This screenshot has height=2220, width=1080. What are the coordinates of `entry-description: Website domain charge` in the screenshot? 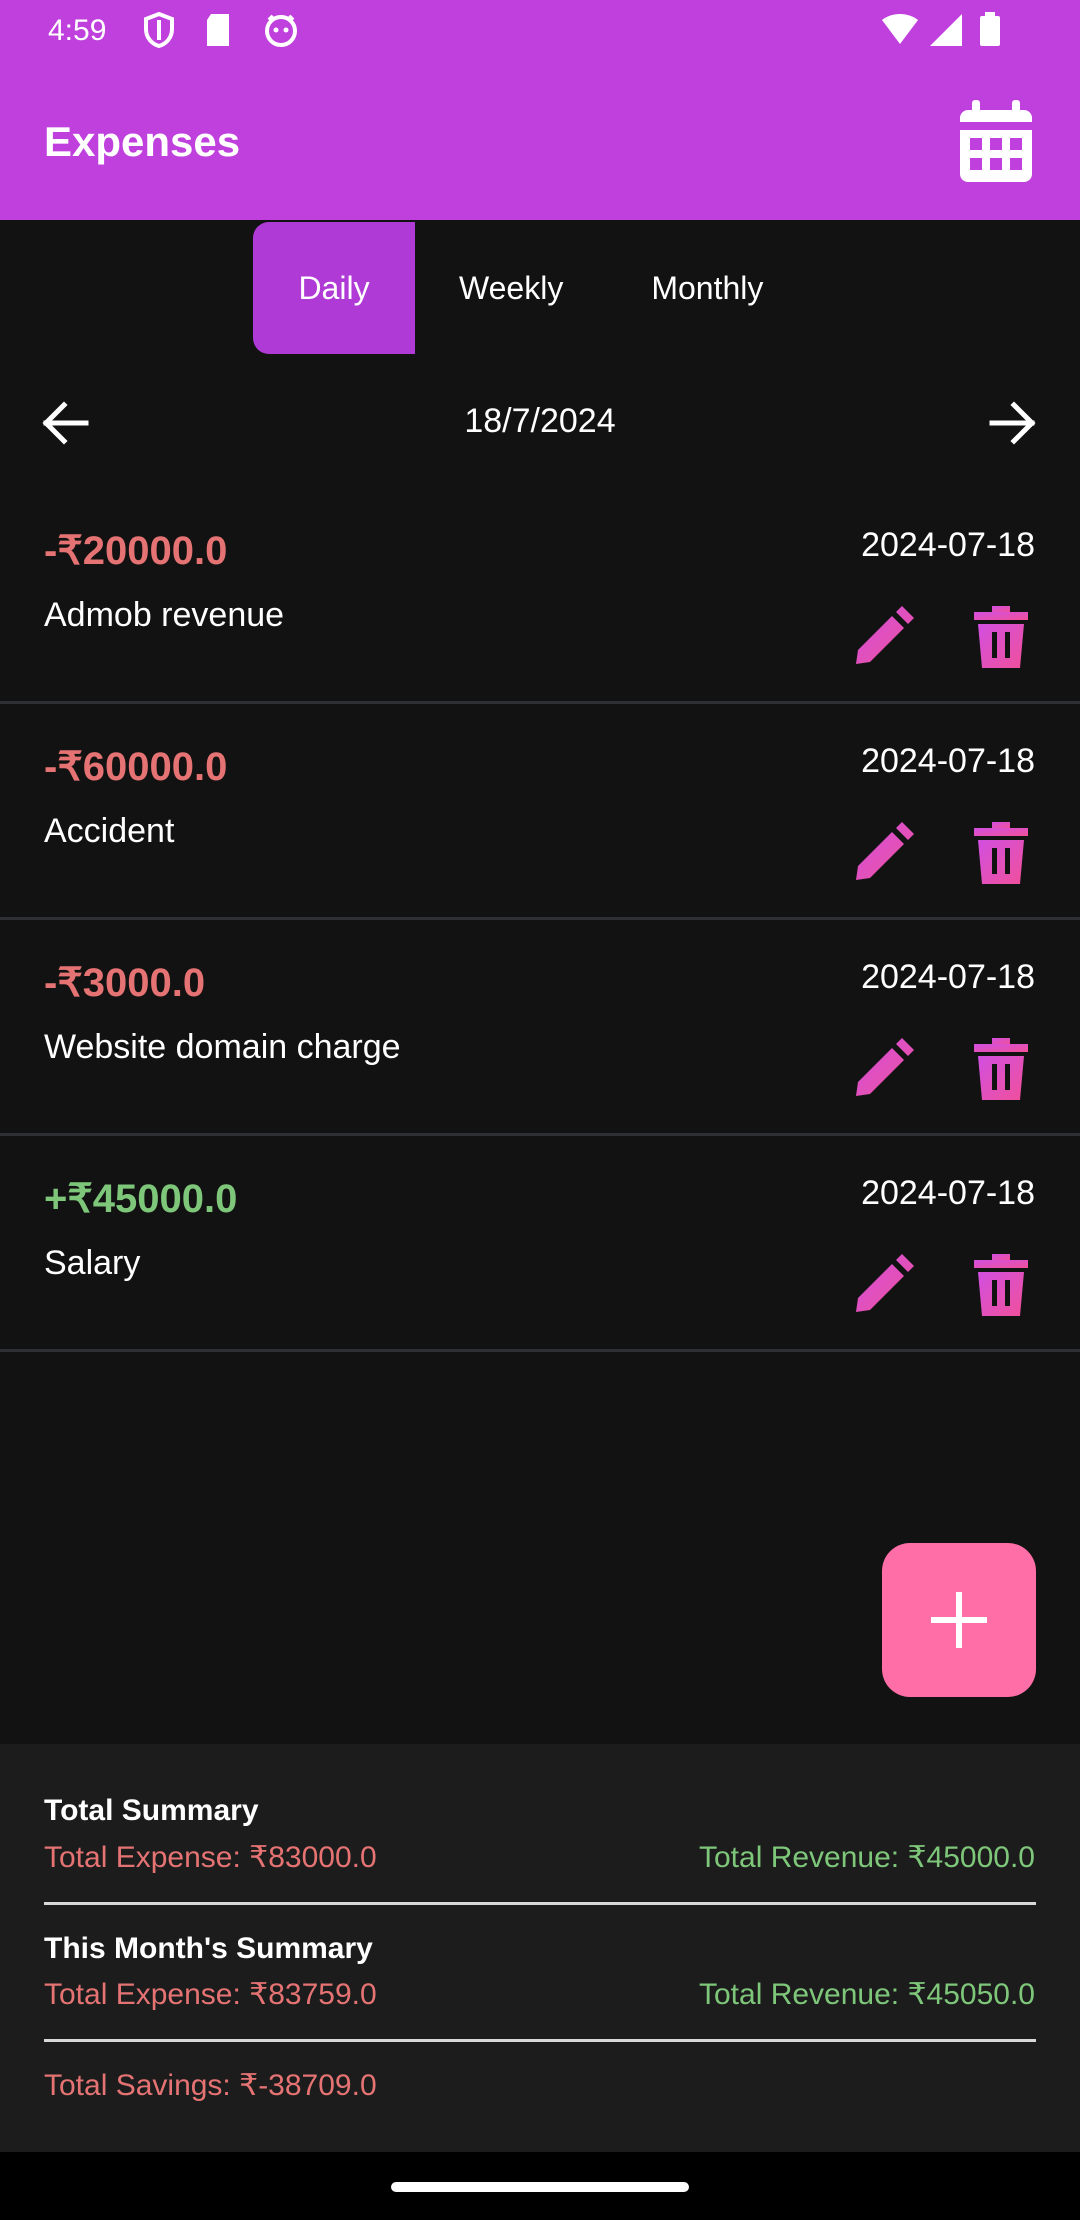 It's located at (222, 1047).